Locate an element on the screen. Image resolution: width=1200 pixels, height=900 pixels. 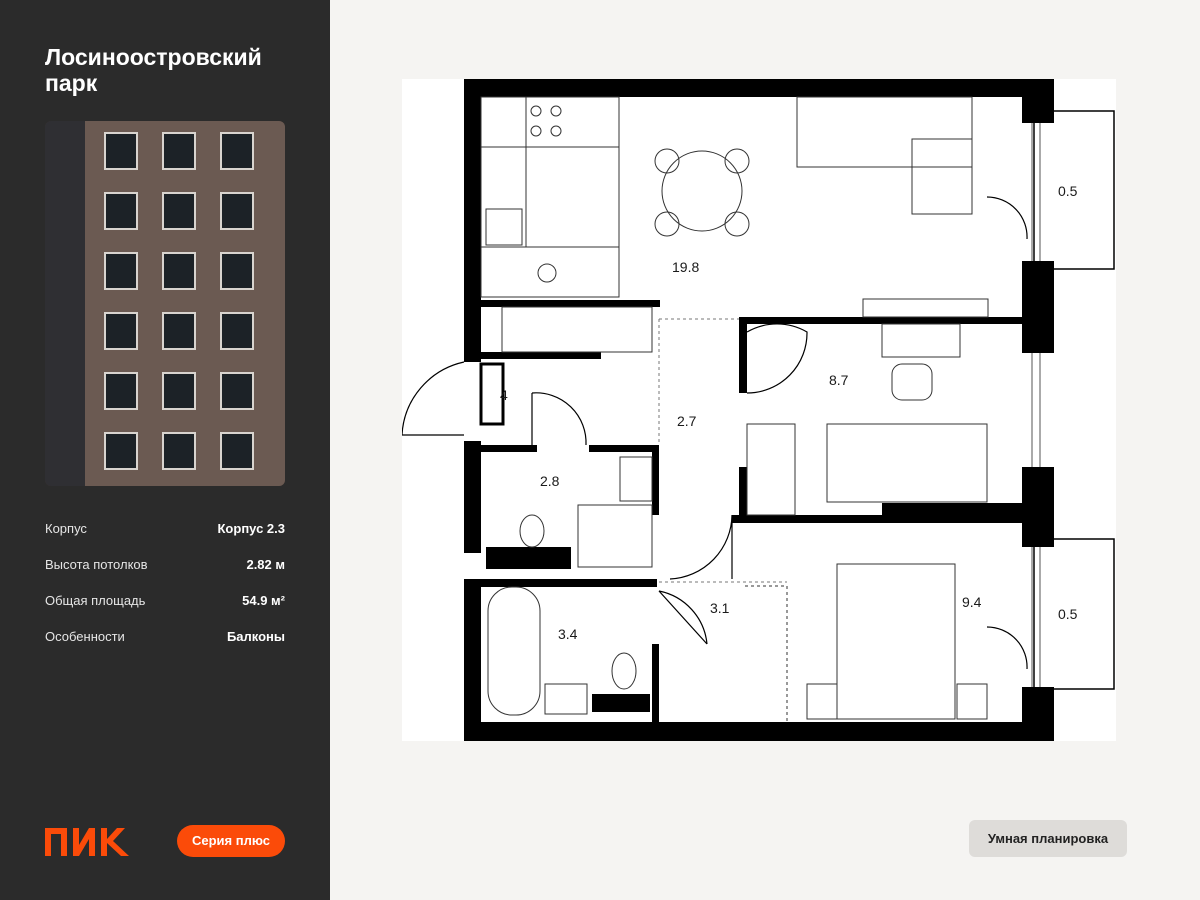
info-label: Общая площадь is located at coordinates (95, 600).